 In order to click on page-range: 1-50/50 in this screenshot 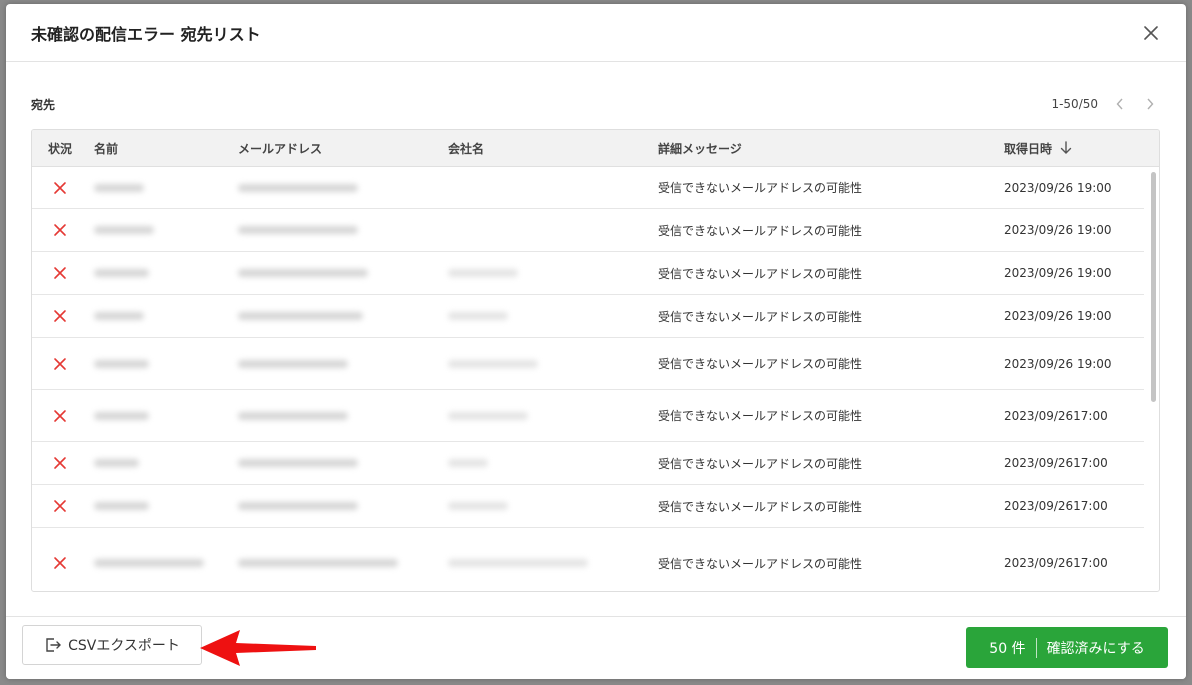, I will do `click(1074, 104)`.